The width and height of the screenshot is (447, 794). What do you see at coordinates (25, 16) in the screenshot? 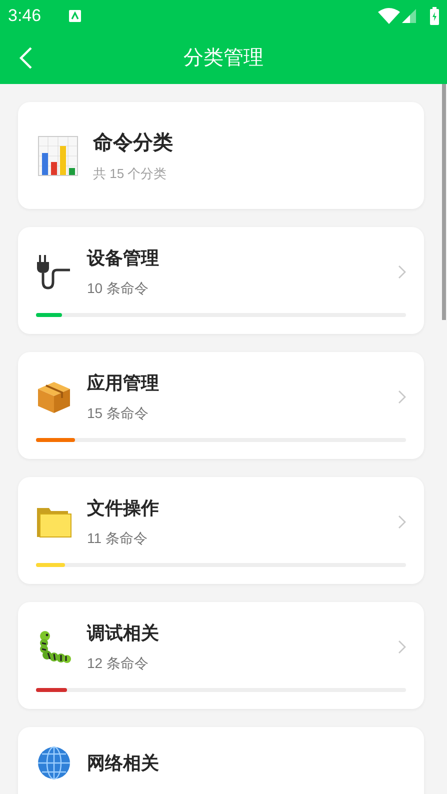
I see `status-time: 3:46` at bounding box center [25, 16].